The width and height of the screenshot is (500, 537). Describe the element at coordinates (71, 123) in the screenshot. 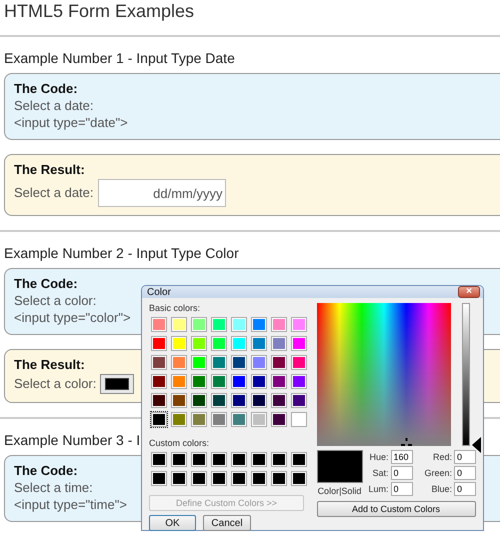

I see `code-line: <input type="date">` at that location.